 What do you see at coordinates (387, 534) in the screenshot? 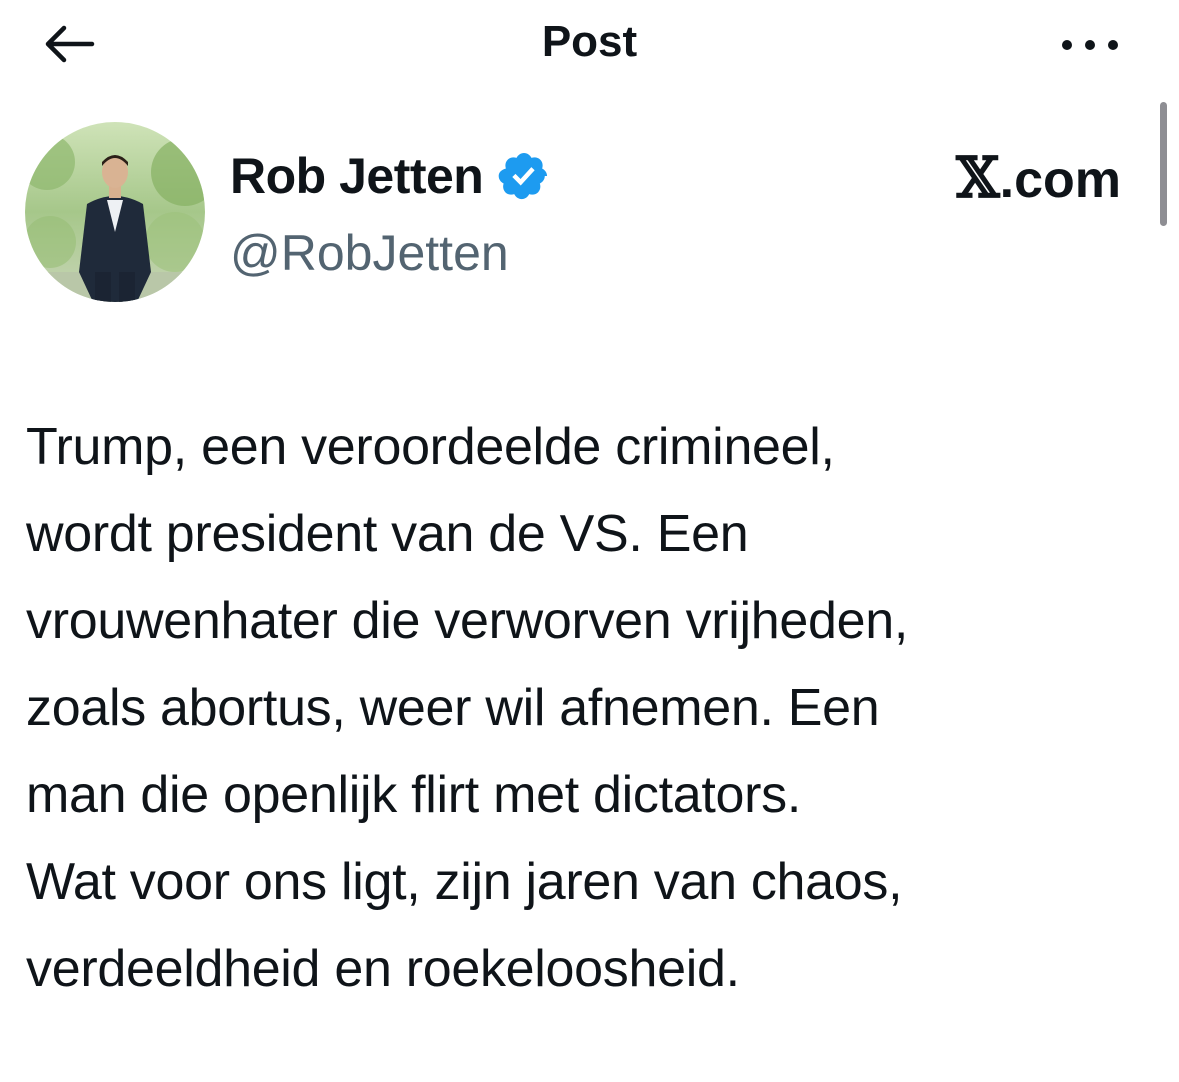
I see `post-line: wordt president van de VS. Een` at bounding box center [387, 534].